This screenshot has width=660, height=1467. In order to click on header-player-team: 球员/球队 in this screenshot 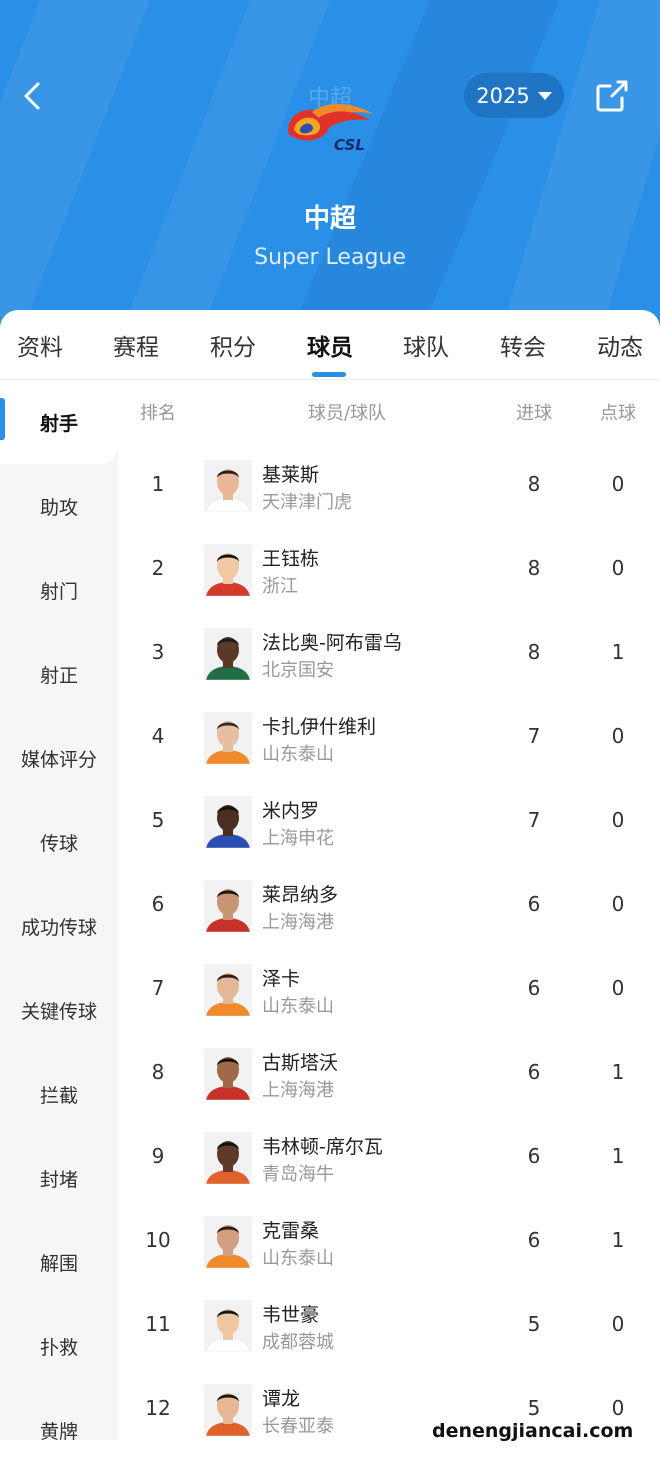, I will do `click(347, 413)`.